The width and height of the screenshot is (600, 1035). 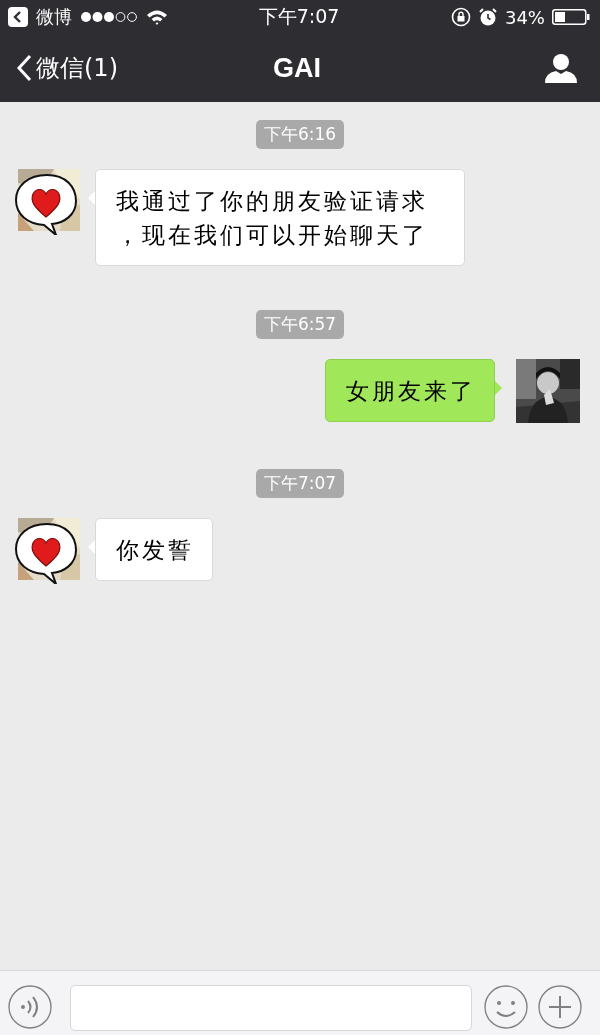 I want to click on chevron-icon, so click(x=24, y=68).